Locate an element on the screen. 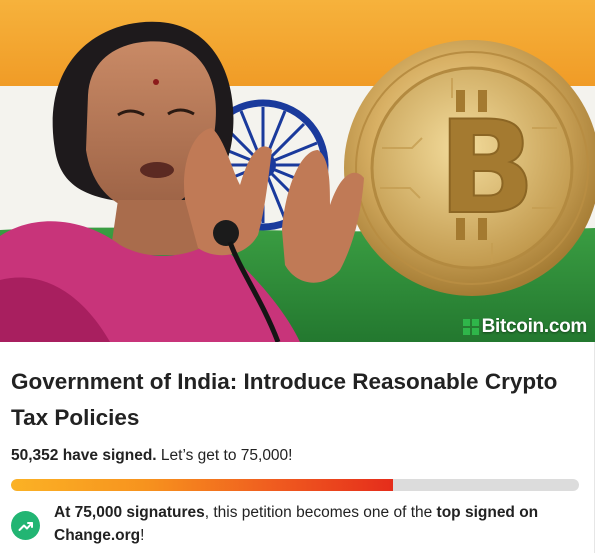 Image resolution: width=599 pixels, height=553 pixels. milestone-text-1: , this petition becomes one of the is located at coordinates (320, 512).